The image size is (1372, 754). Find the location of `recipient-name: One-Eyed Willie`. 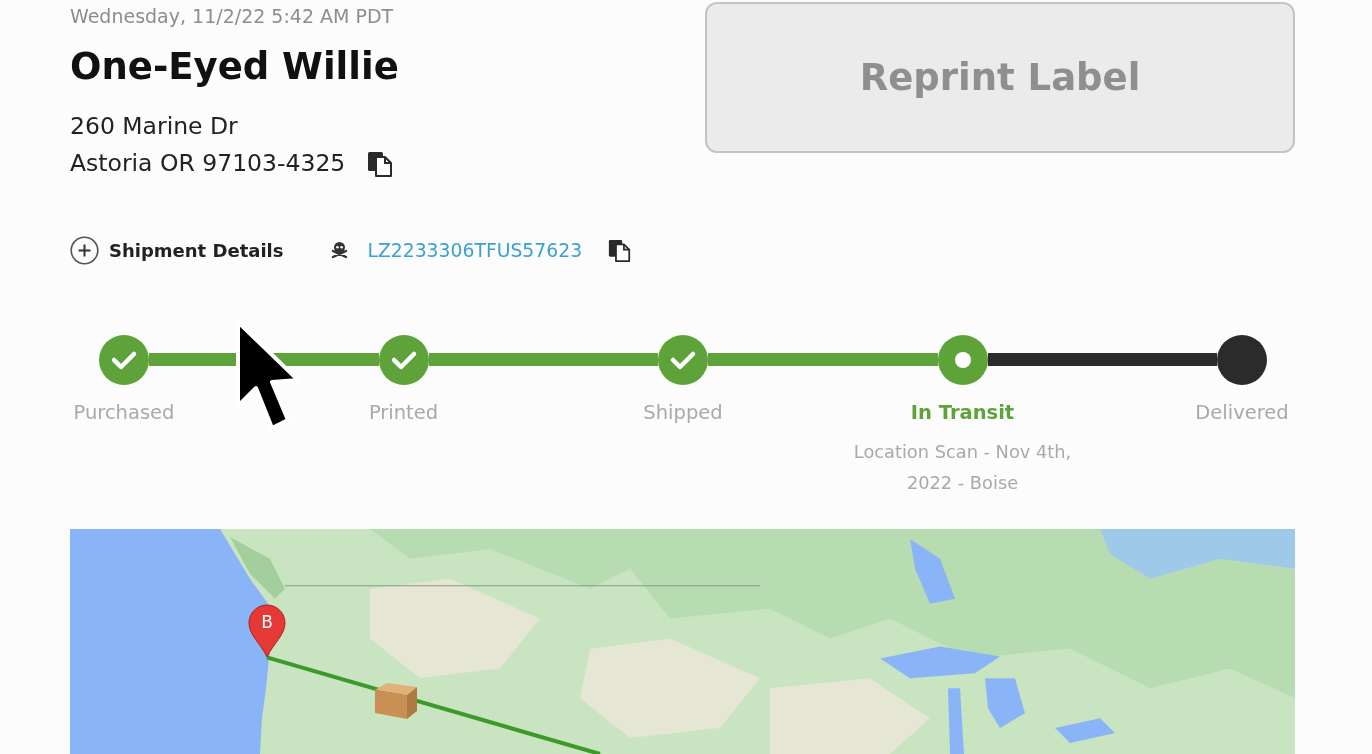

recipient-name: One-Eyed Willie is located at coordinates (234, 67).